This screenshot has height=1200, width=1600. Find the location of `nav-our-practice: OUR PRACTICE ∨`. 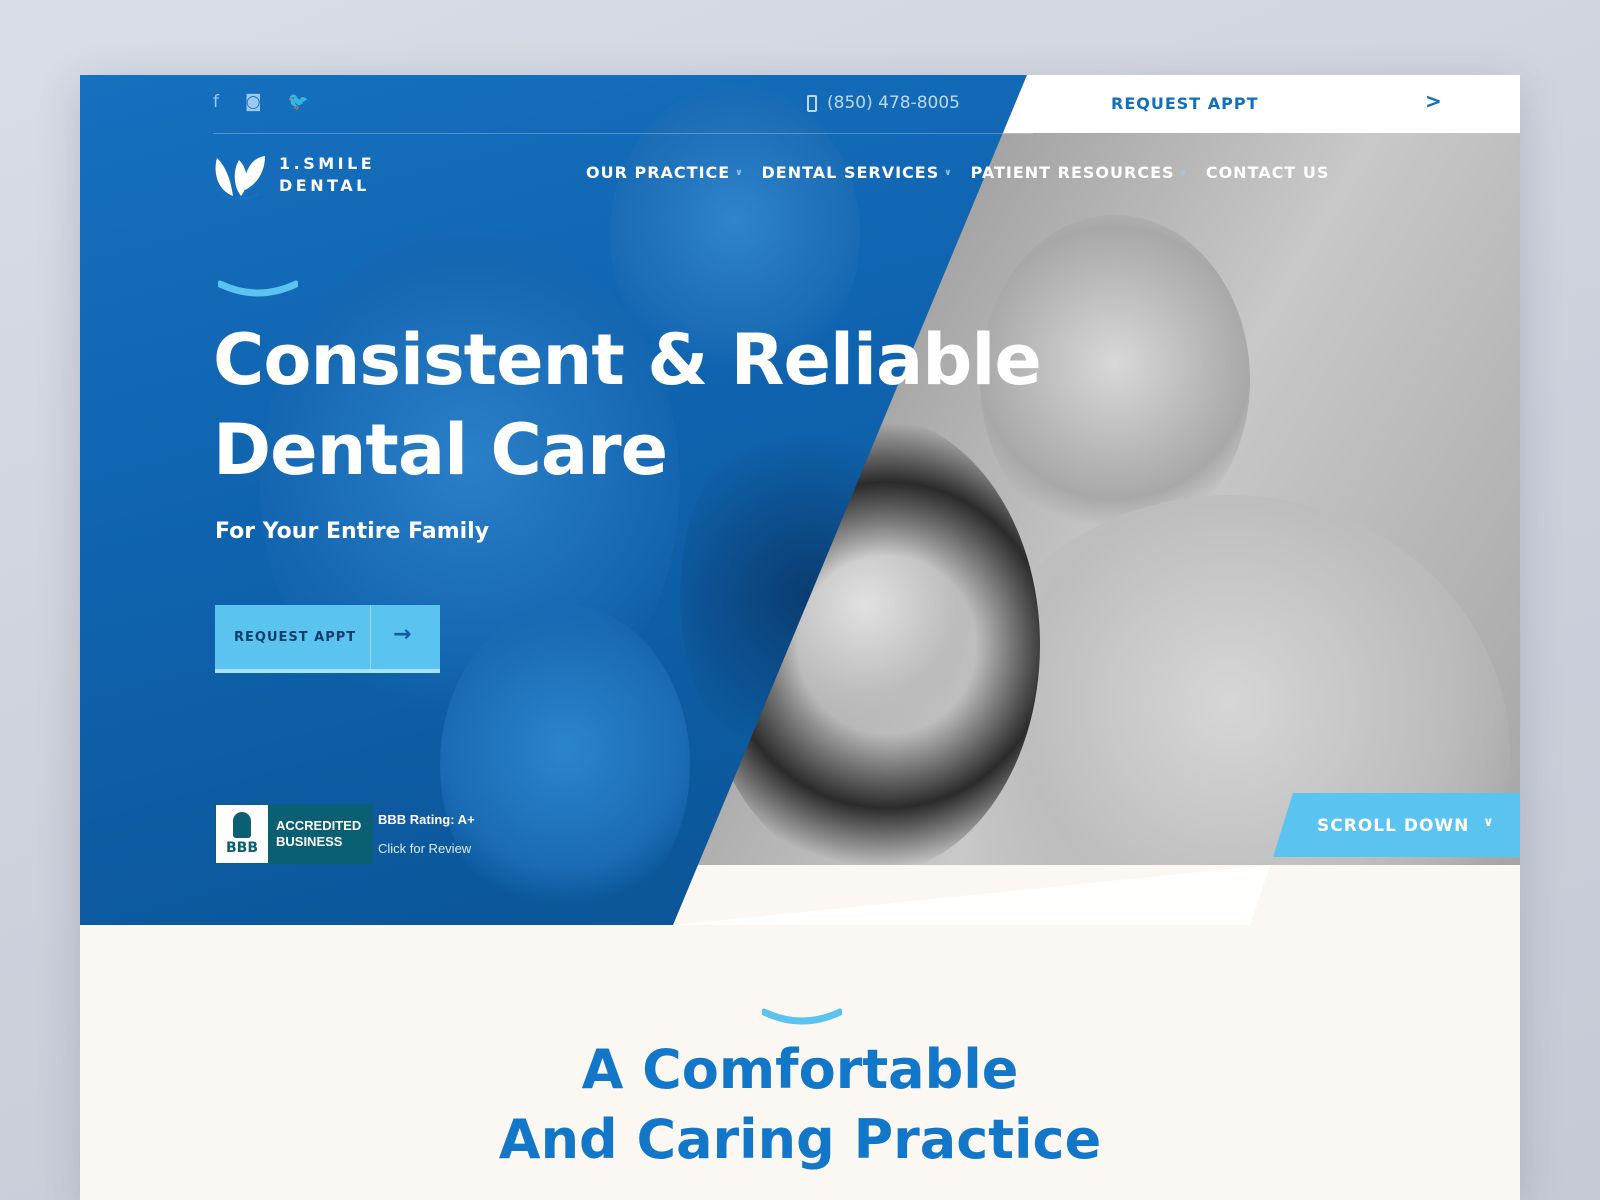

nav-our-practice: OUR PRACTICE ∨ is located at coordinates (665, 172).